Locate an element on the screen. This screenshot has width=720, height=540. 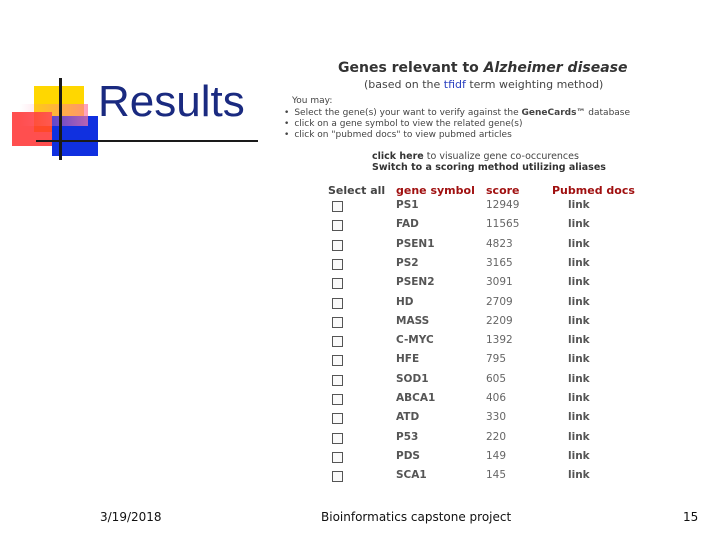
visualize-text: to visualize gene co-occurences is located at coordinates (501, 156).